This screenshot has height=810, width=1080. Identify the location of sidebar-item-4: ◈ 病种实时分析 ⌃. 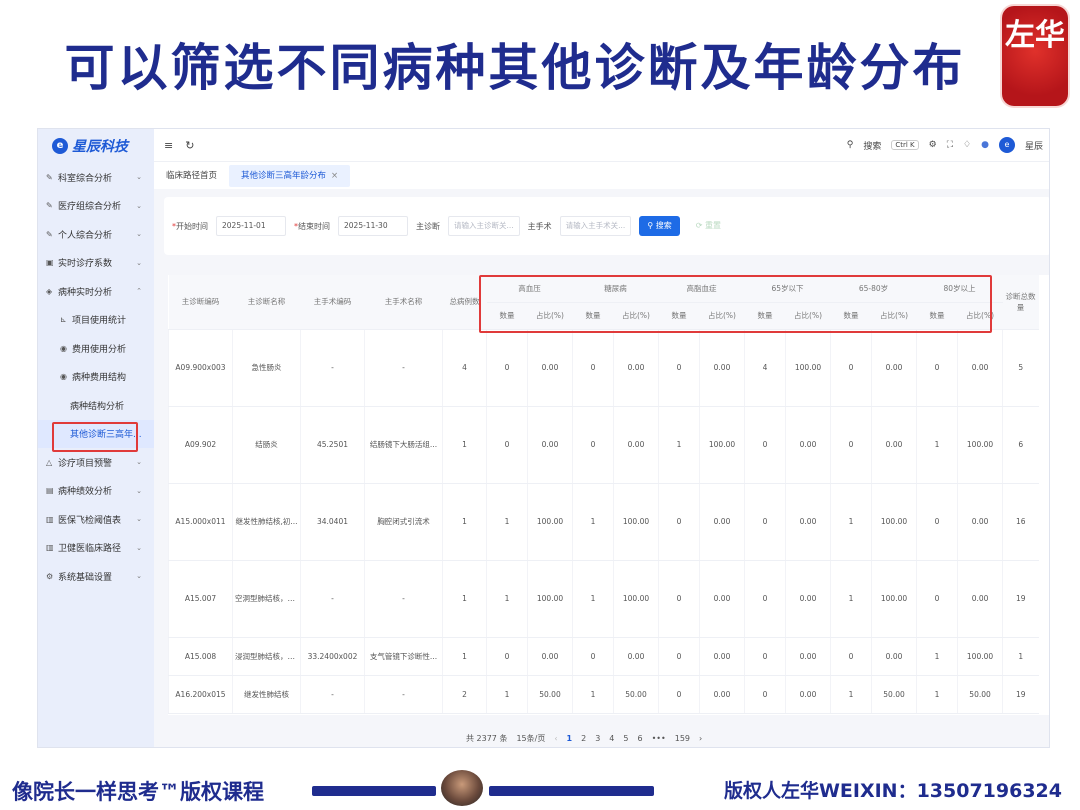
(96, 291).